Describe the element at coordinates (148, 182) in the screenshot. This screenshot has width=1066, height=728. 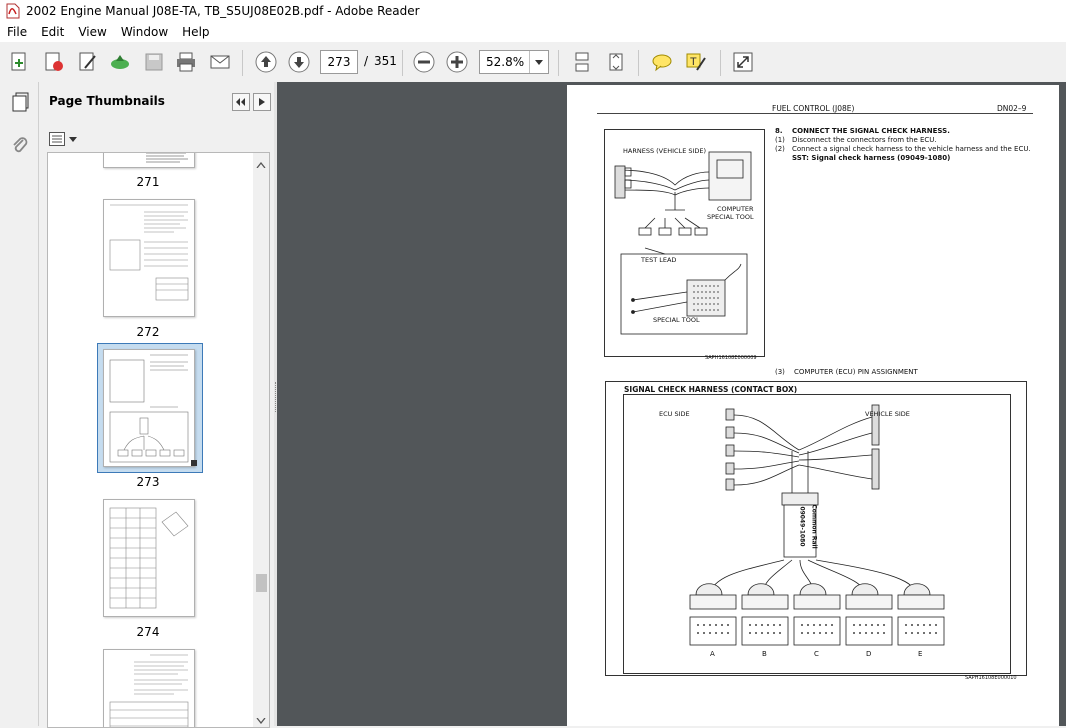
I see `thumbnail-label: 271` at that location.